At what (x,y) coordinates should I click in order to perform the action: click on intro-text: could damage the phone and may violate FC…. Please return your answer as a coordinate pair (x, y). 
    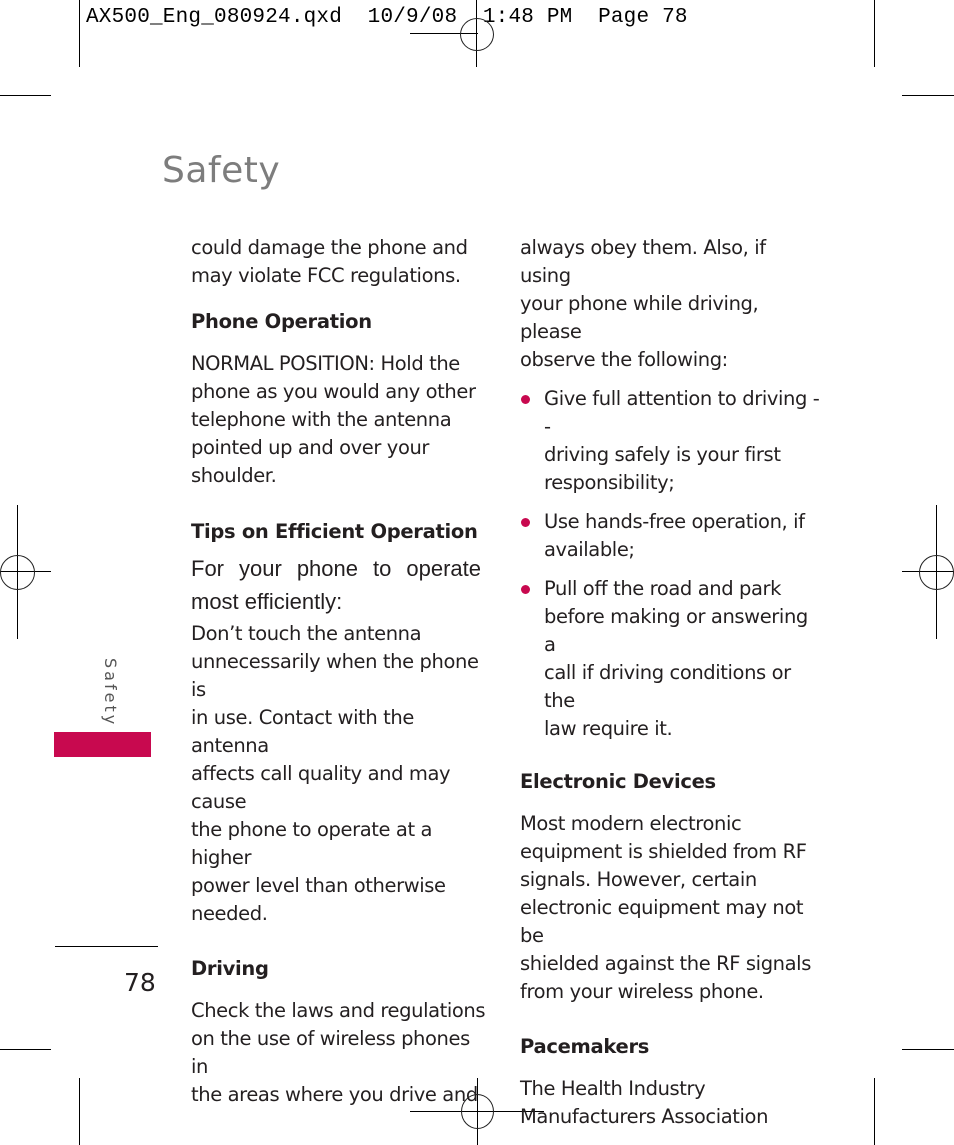
    Looking at the image, I should click on (329, 261).